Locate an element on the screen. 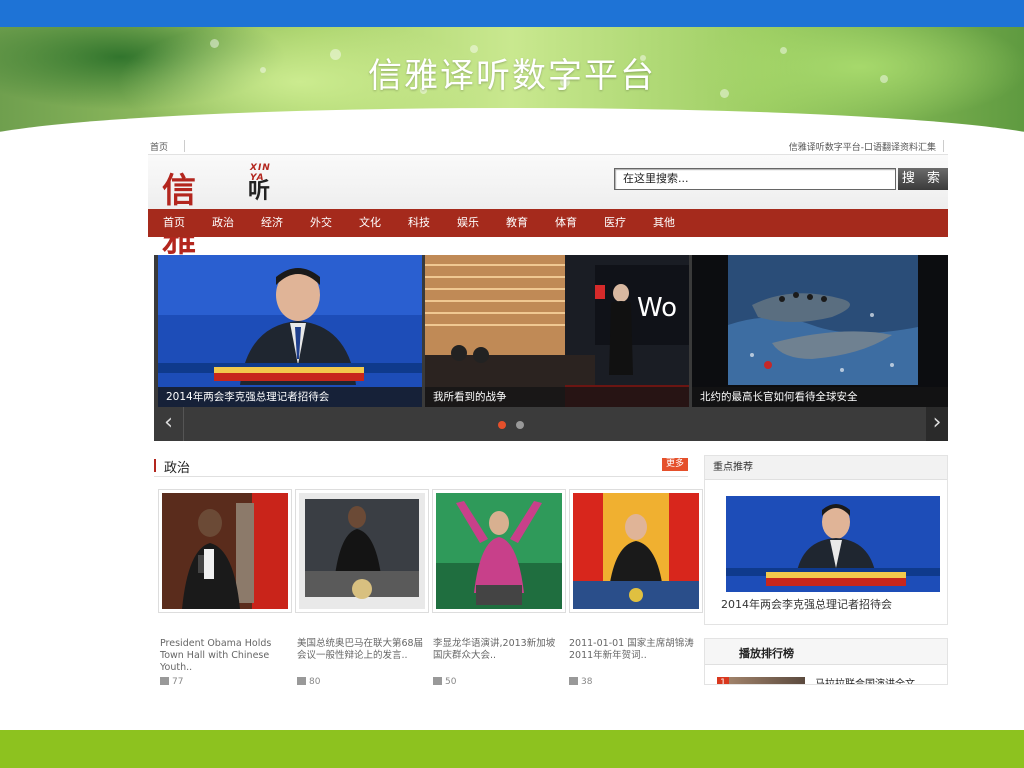 This screenshot has width=1024, height=768. featured-title: 重点推荐 is located at coordinates (826, 468).